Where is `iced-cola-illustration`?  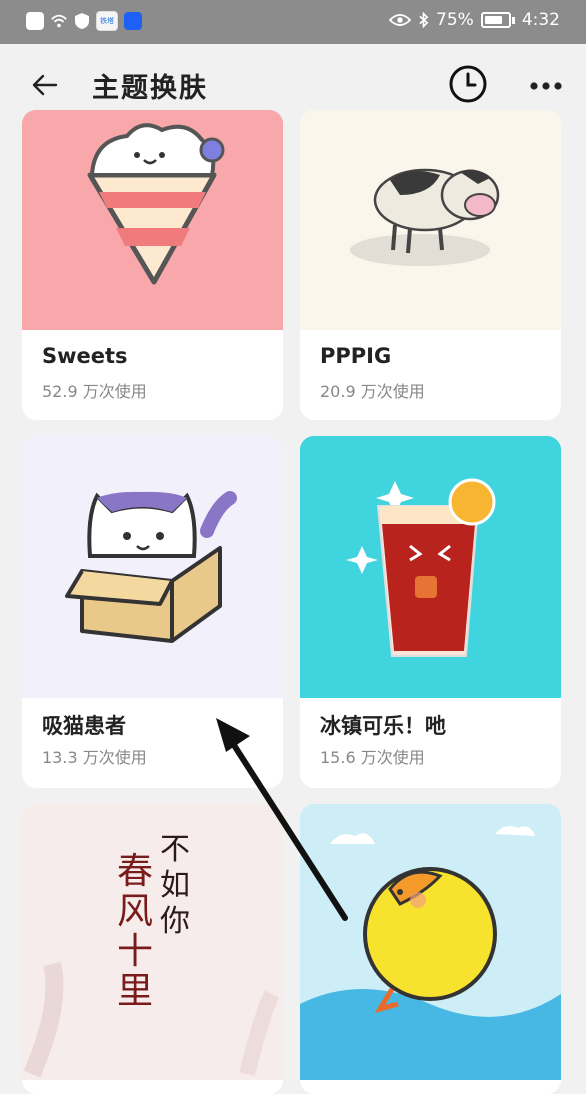
iced-cola-illustration is located at coordinates (430, 567).